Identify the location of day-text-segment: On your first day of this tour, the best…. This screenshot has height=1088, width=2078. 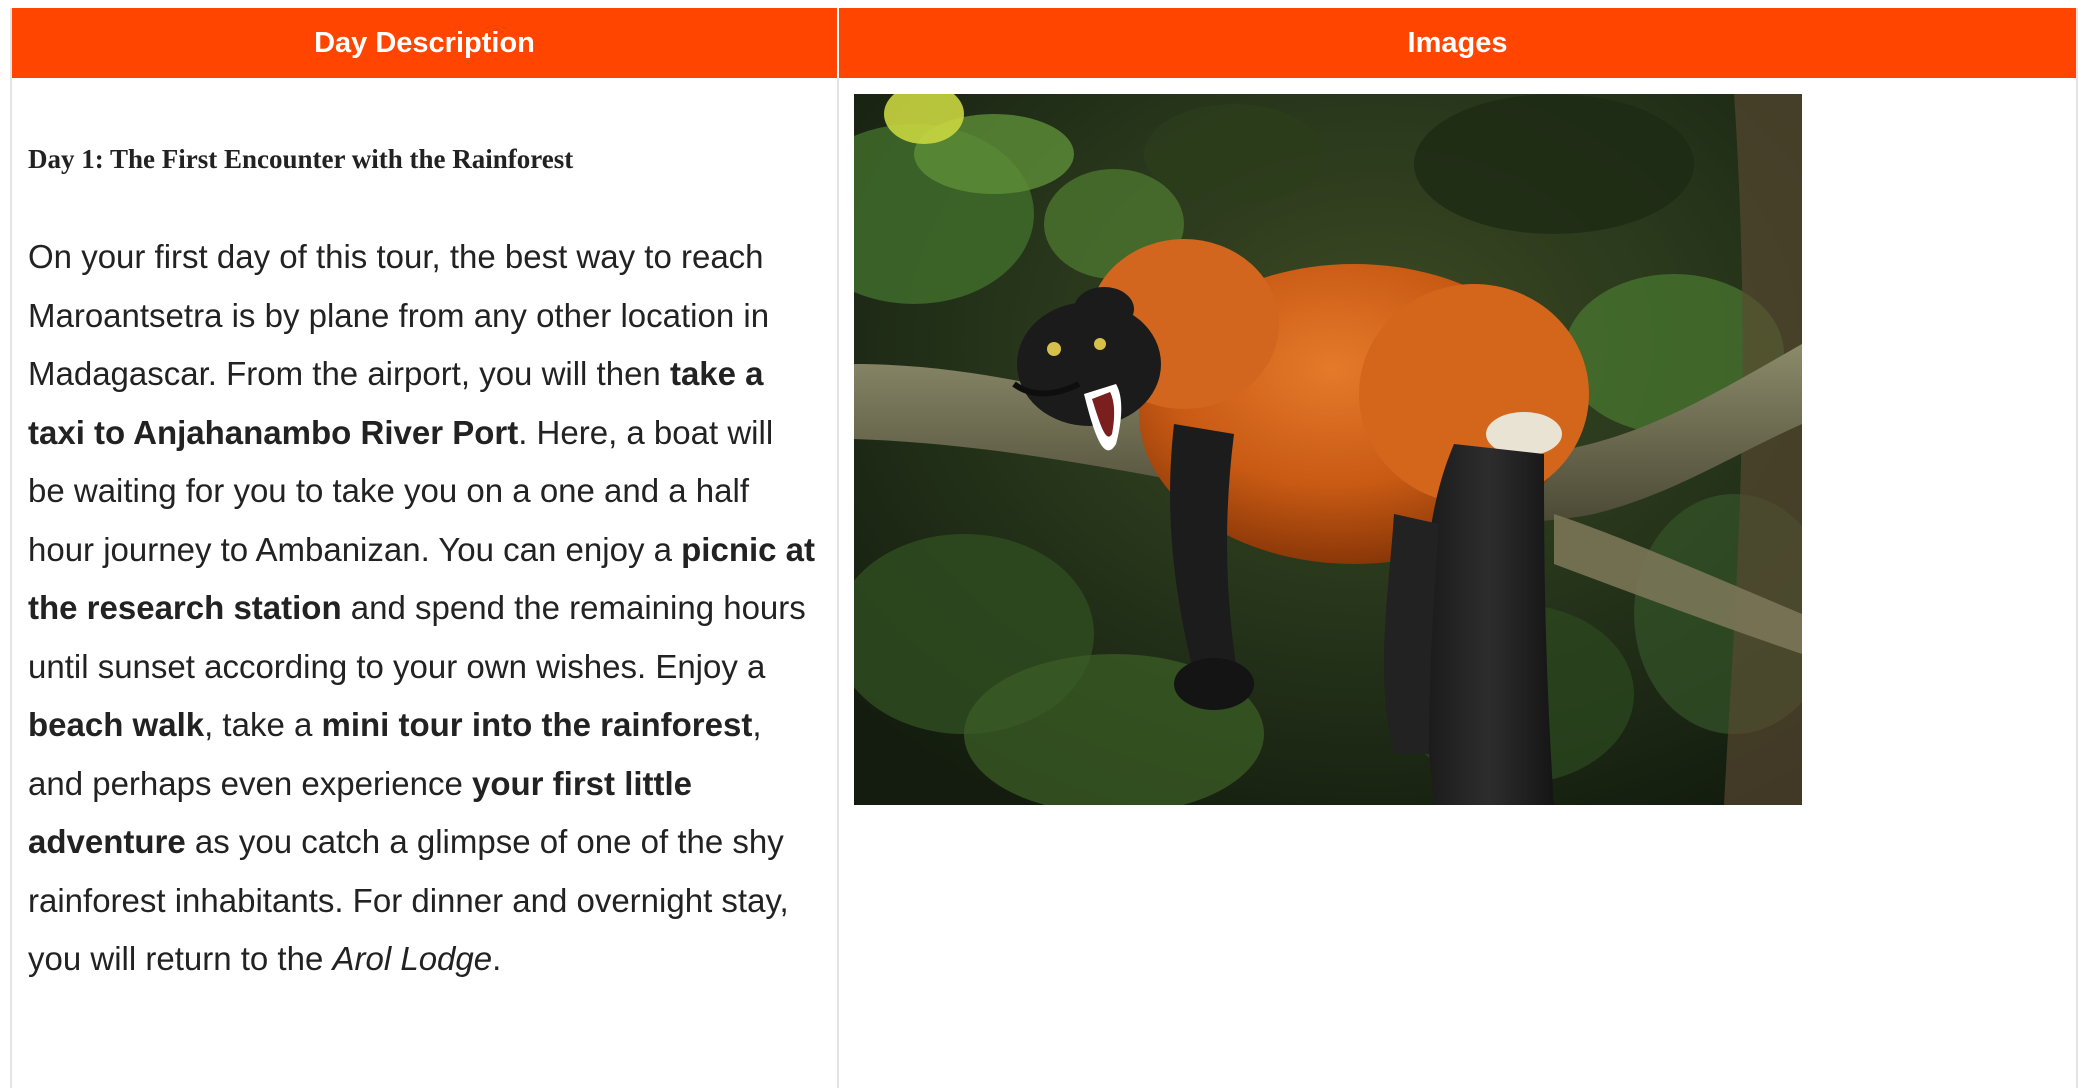
(399, 315).